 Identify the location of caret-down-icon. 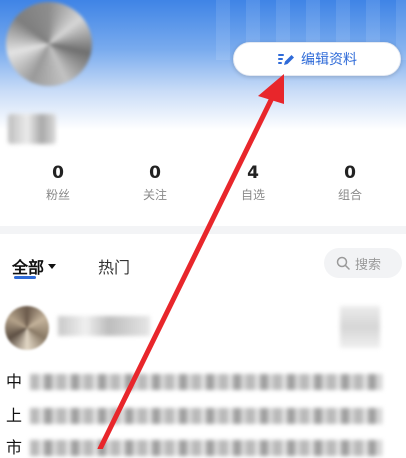
(52, 266).